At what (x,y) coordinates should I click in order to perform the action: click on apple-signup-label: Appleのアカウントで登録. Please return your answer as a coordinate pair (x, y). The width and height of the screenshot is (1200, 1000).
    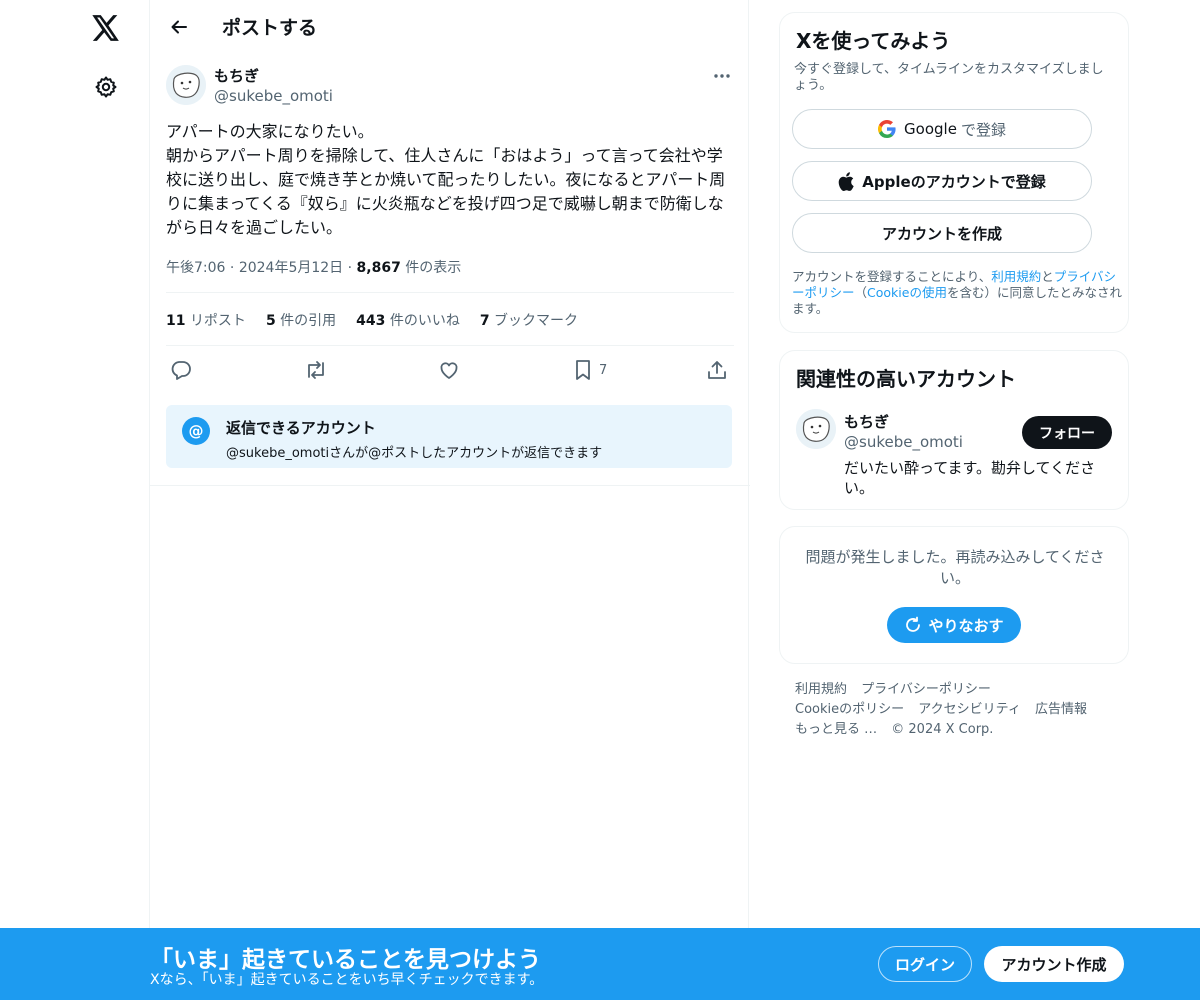
    Looking at the image, I should click on (954, 181).